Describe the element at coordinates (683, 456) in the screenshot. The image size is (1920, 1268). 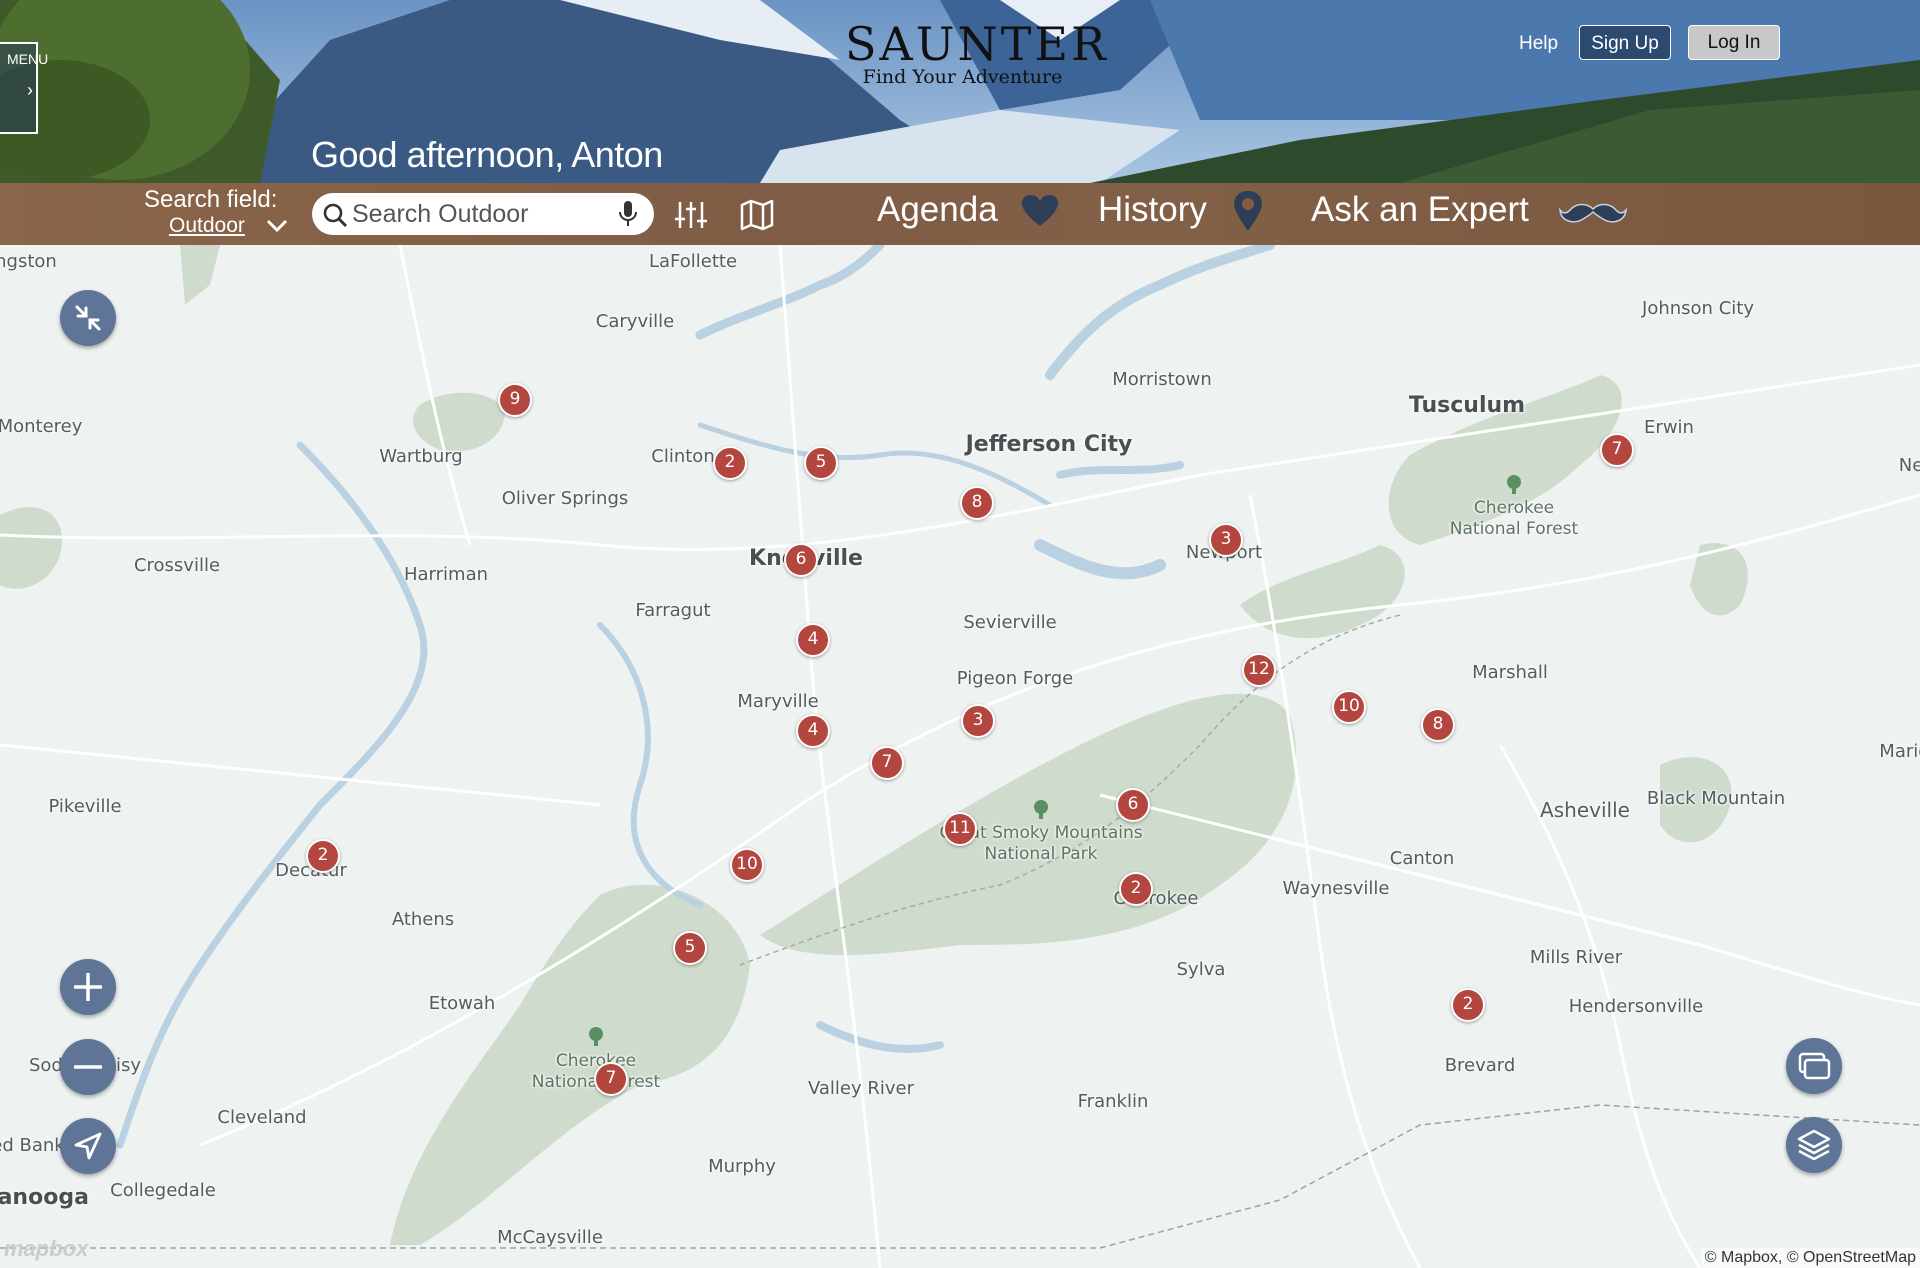
I see `place-label: Clinton` at that location.